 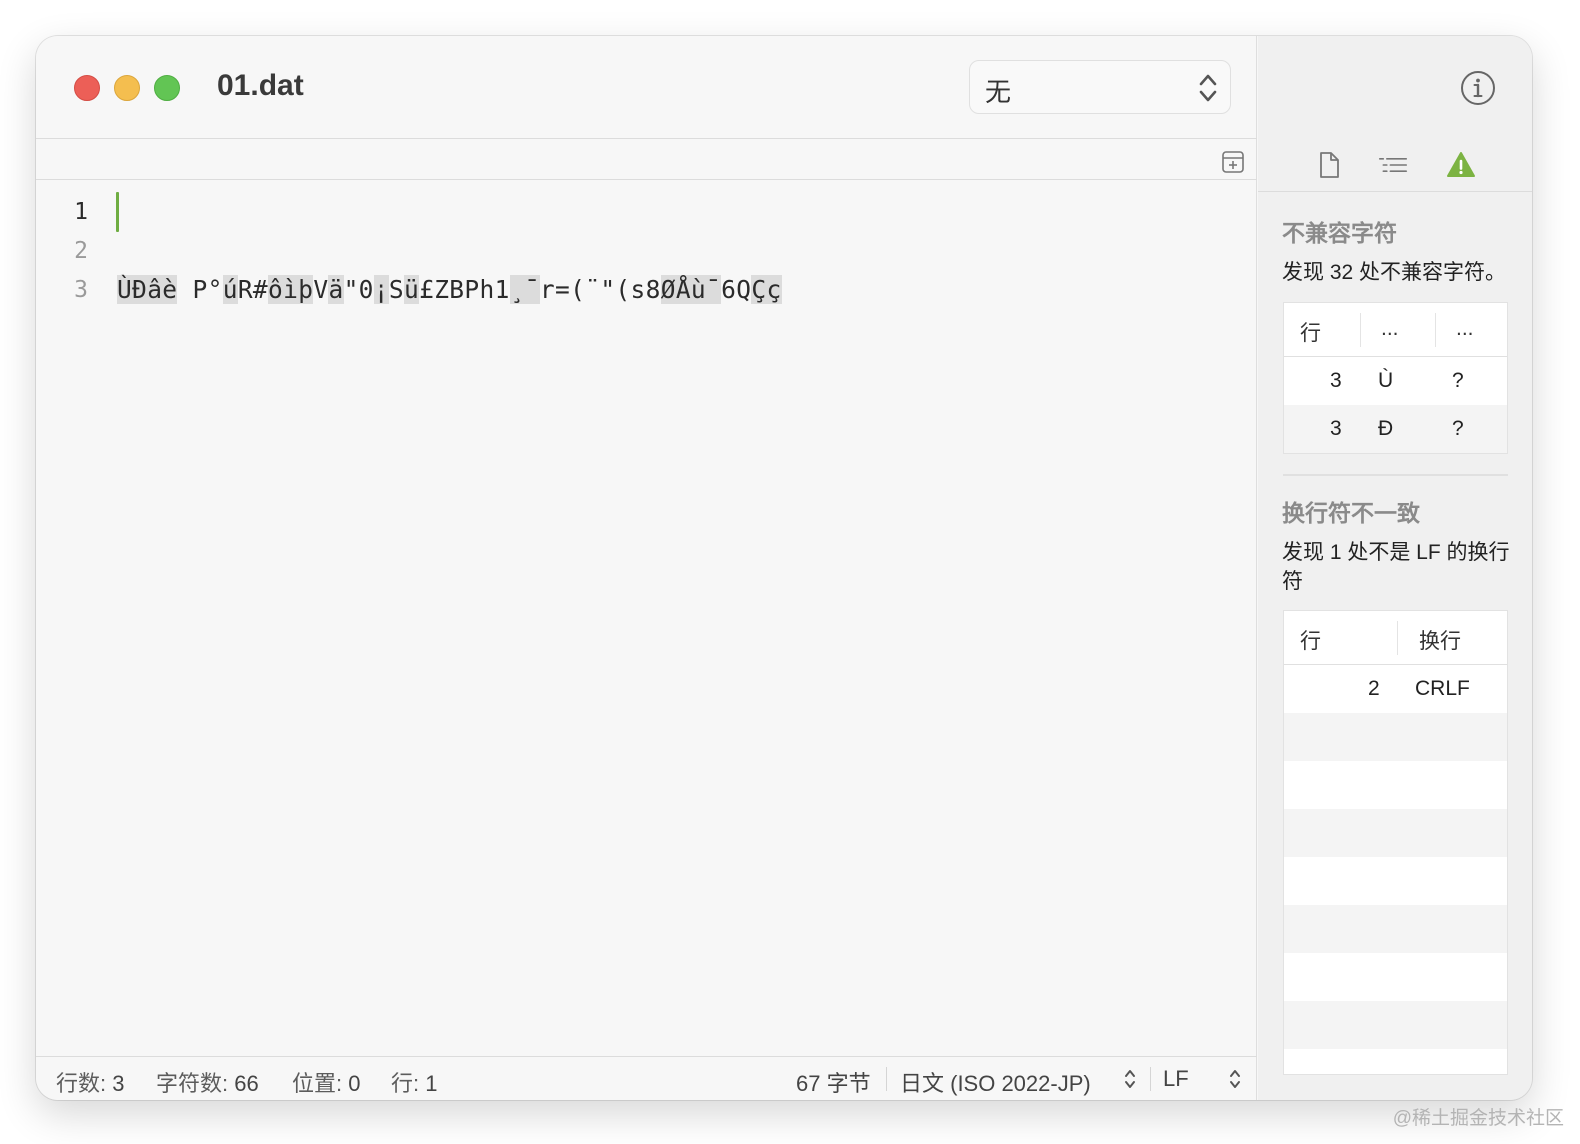 I want to click on code-text: r=(, so click(x=562, y=289).